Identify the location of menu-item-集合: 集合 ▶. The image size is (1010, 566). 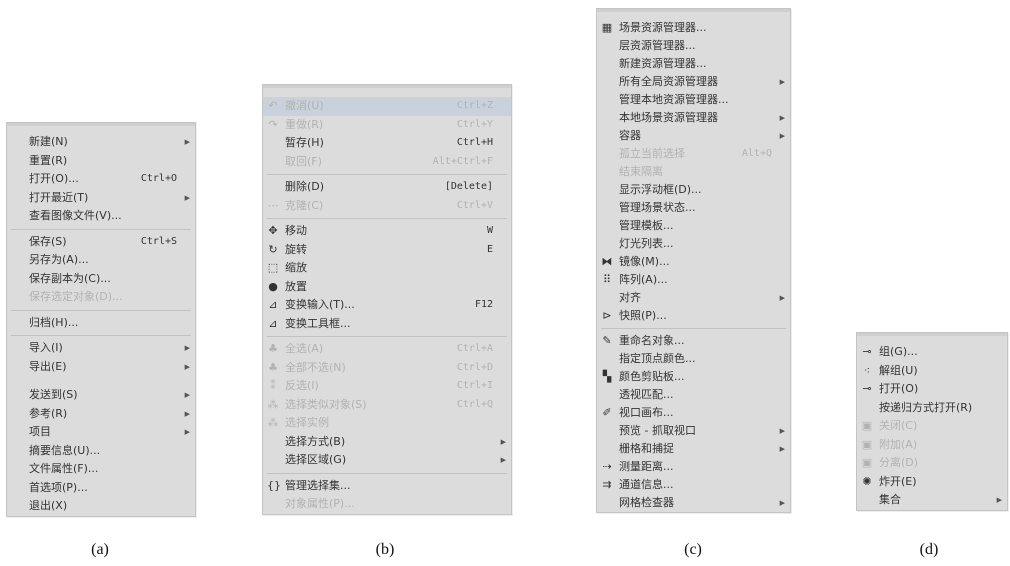
(932, 500).